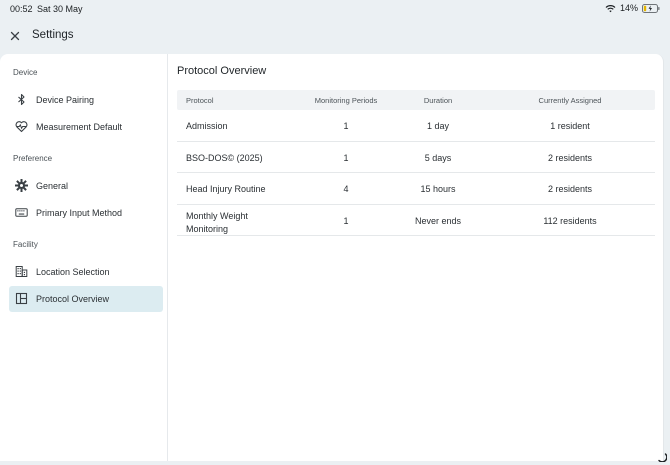 This screenshot has height=465, width=670. What do you see at coordinates (73, 299) in the screenshot?
I see `sidebar-item-label: Protocol Overview` at bounding box center [73, 299].